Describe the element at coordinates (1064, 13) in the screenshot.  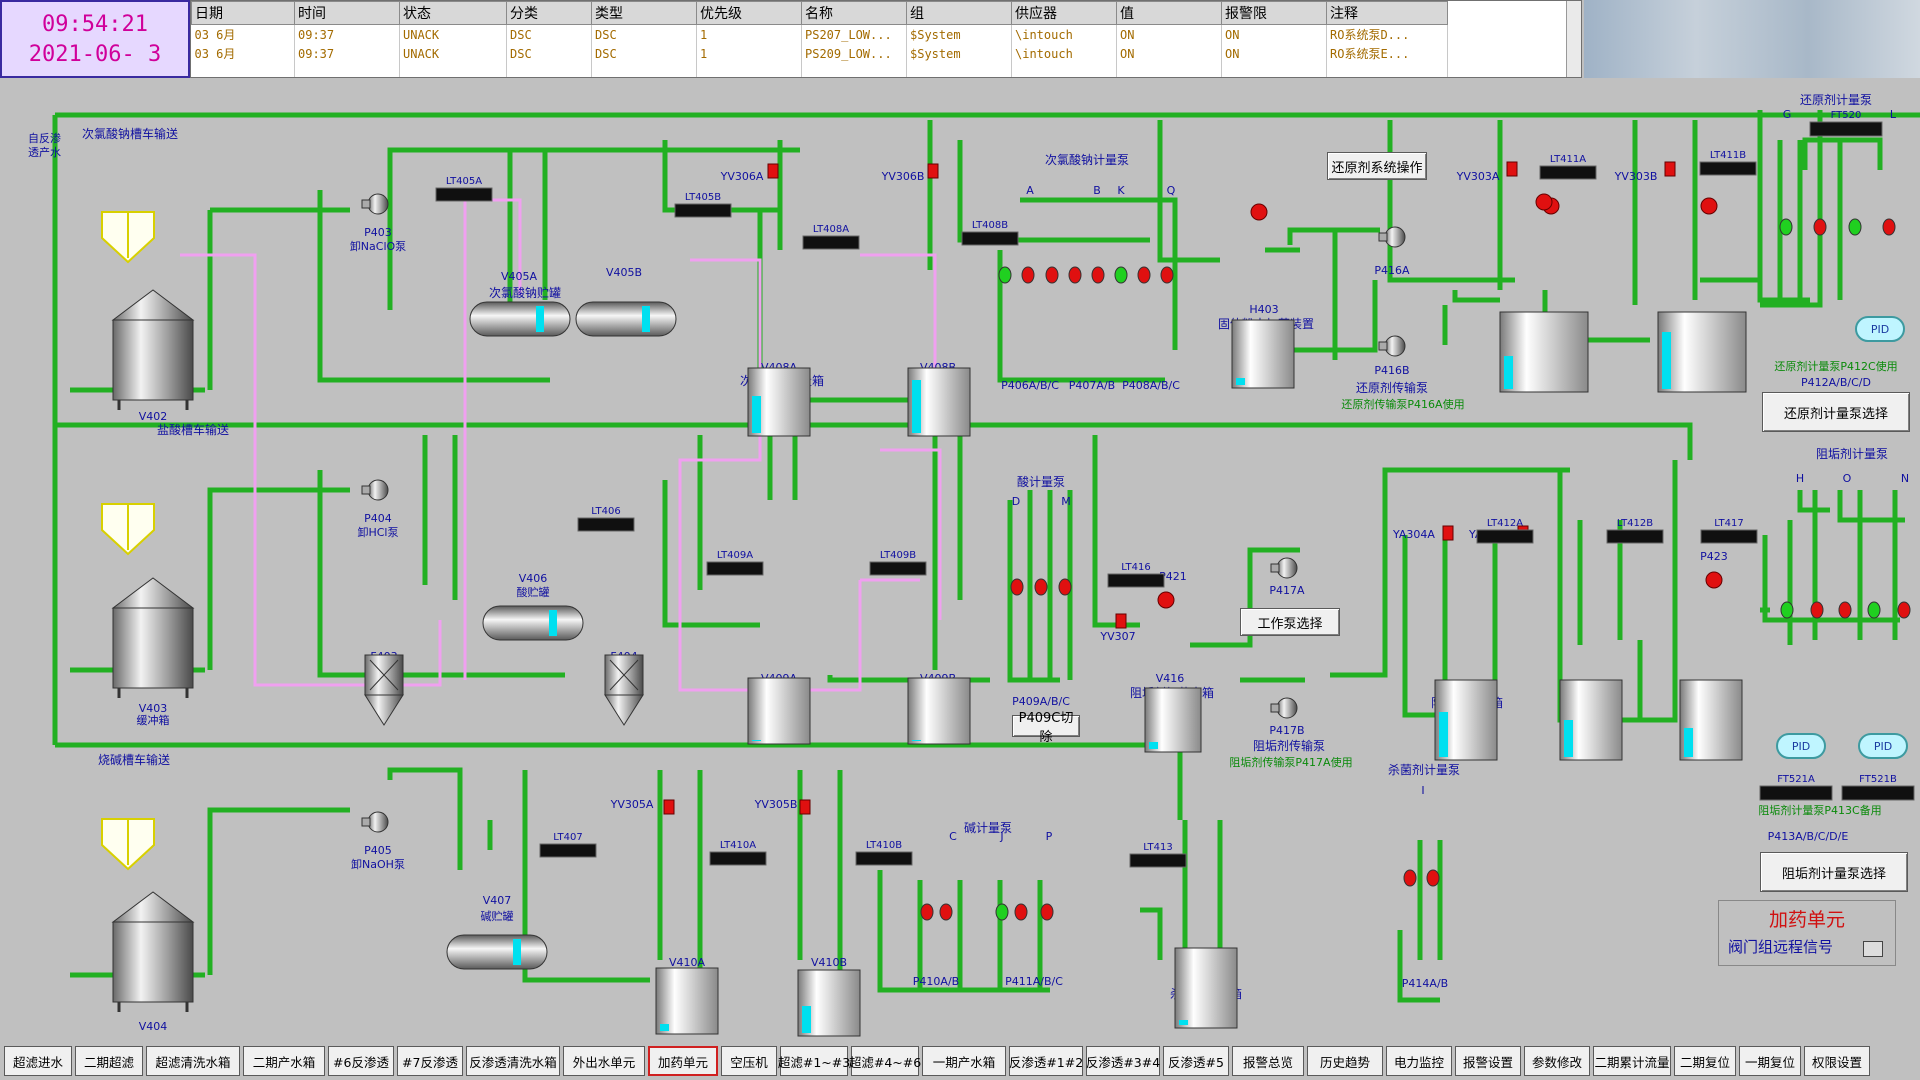
I see `alarm-col-header: 供应器` at that location.